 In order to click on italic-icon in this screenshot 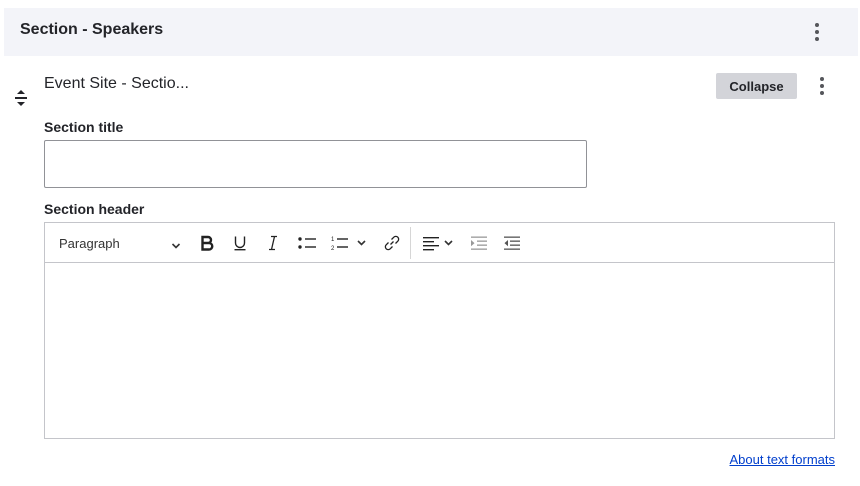, I will do `click(273, 243)`.